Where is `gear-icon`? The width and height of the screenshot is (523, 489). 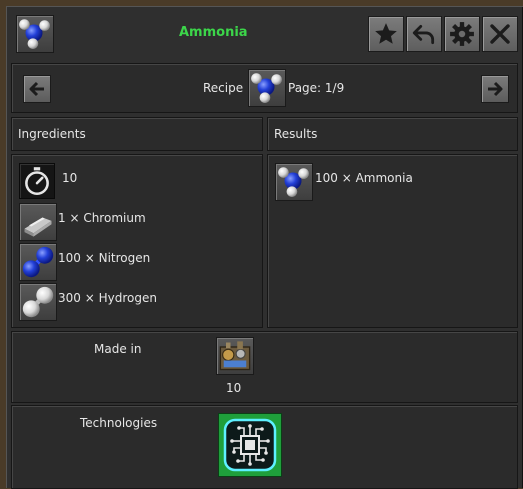 gear-icon is located at coordinates (462, 34).